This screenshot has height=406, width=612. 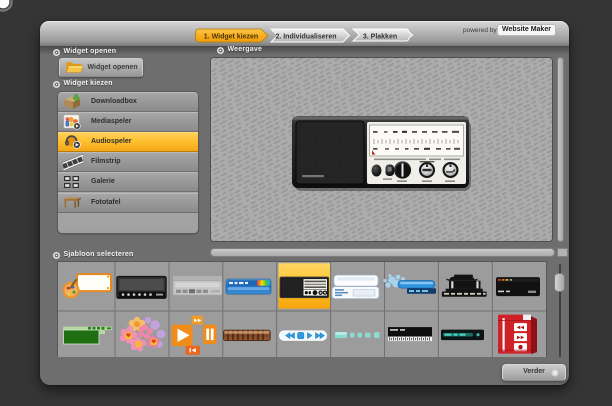 I want to click on svg-text: 2. Individualiseren, so click(x=305, y=36).